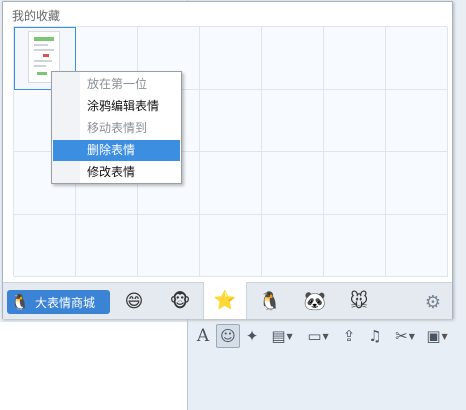 This screenshot has height=410, width=466. What do you see at coordinates (116, 106) in the screenshot?
I see `menu-item-doodle-edit: 涂鸦编辑表情` at bounding box center [116, 106].